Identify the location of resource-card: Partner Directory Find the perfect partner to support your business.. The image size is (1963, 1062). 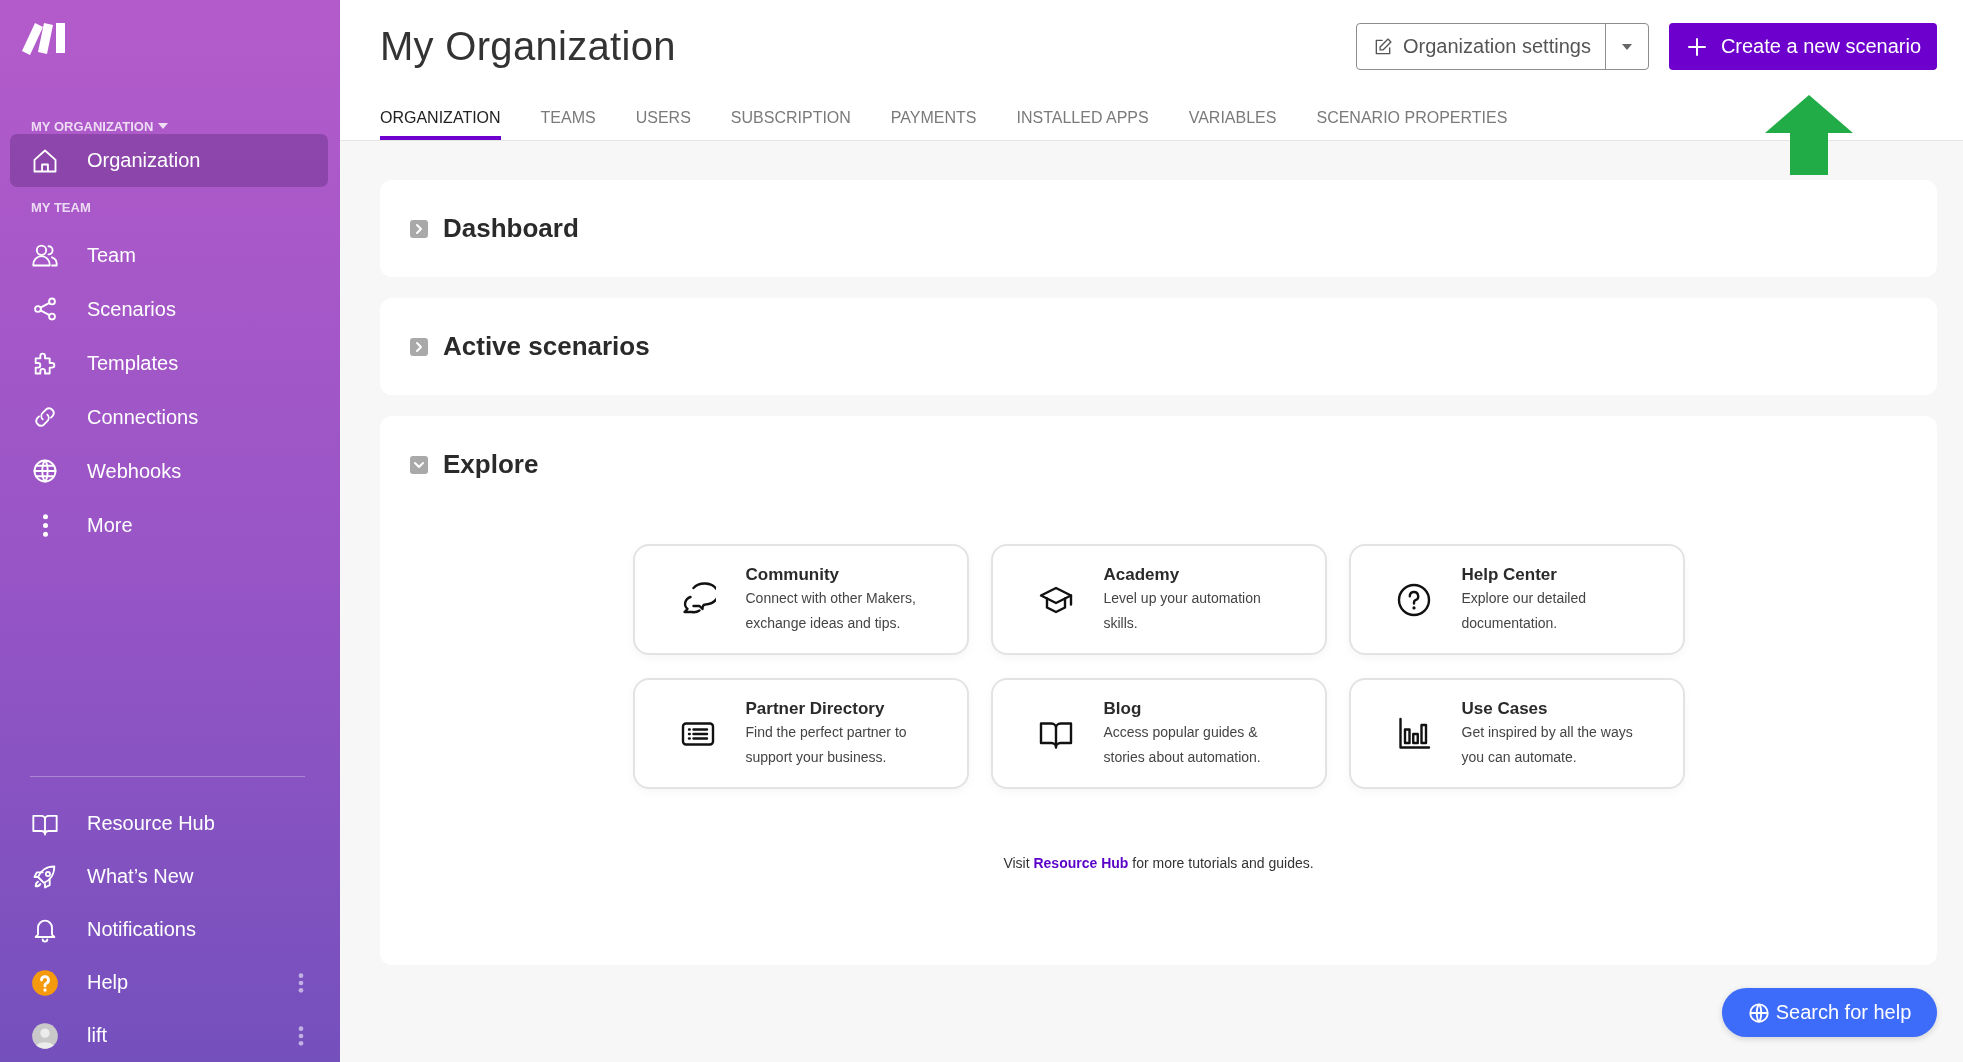
(800, 733).